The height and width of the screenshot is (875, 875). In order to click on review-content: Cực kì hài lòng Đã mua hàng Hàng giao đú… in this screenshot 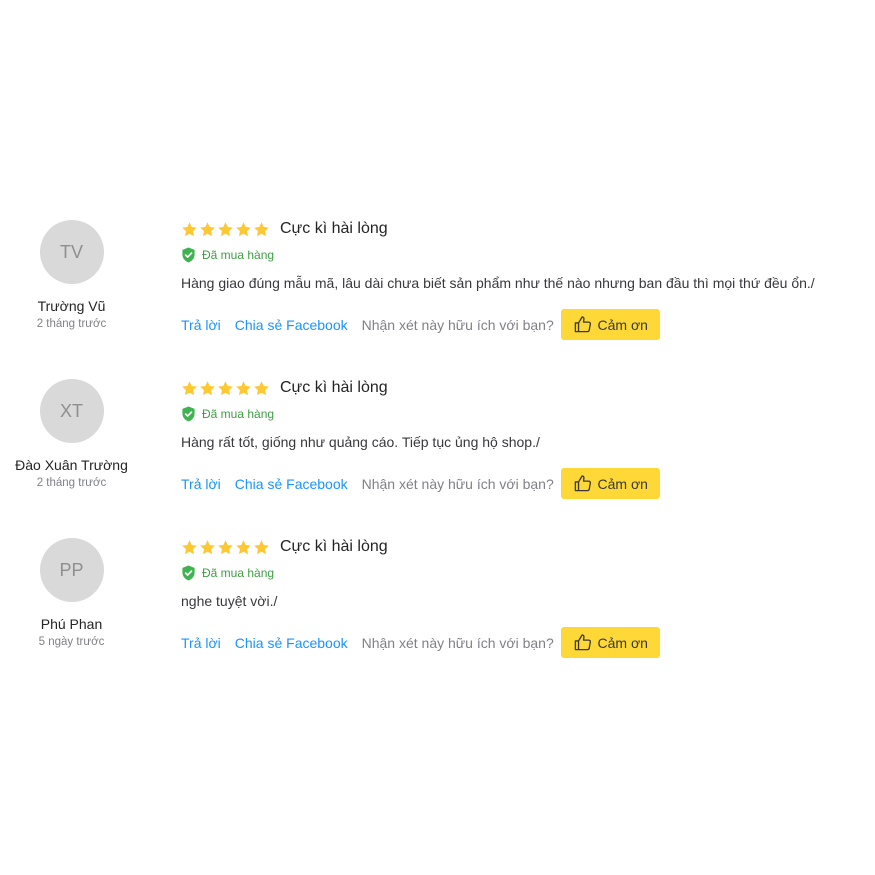, I will do `click(521, 279)`.